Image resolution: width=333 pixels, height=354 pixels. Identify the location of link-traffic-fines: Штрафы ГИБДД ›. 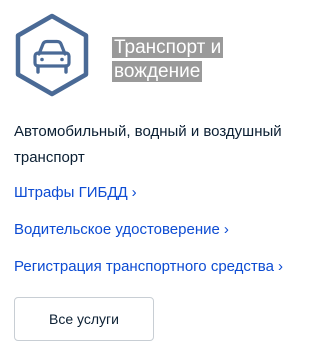
(172, 193).